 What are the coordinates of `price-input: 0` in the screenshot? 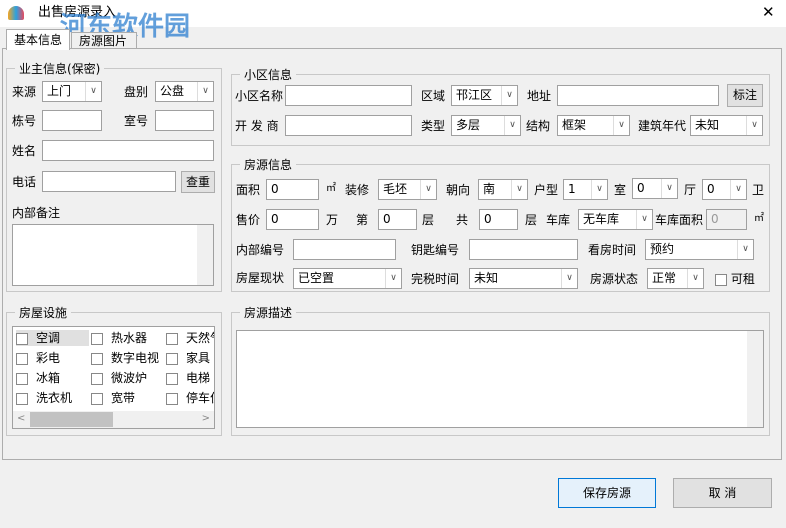 It's located at (292, 219).